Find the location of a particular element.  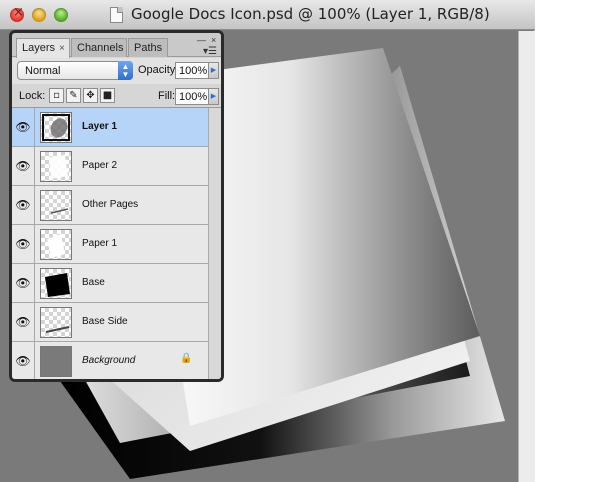

layer-name: Paper 1 is located at coordinates (100, 243).